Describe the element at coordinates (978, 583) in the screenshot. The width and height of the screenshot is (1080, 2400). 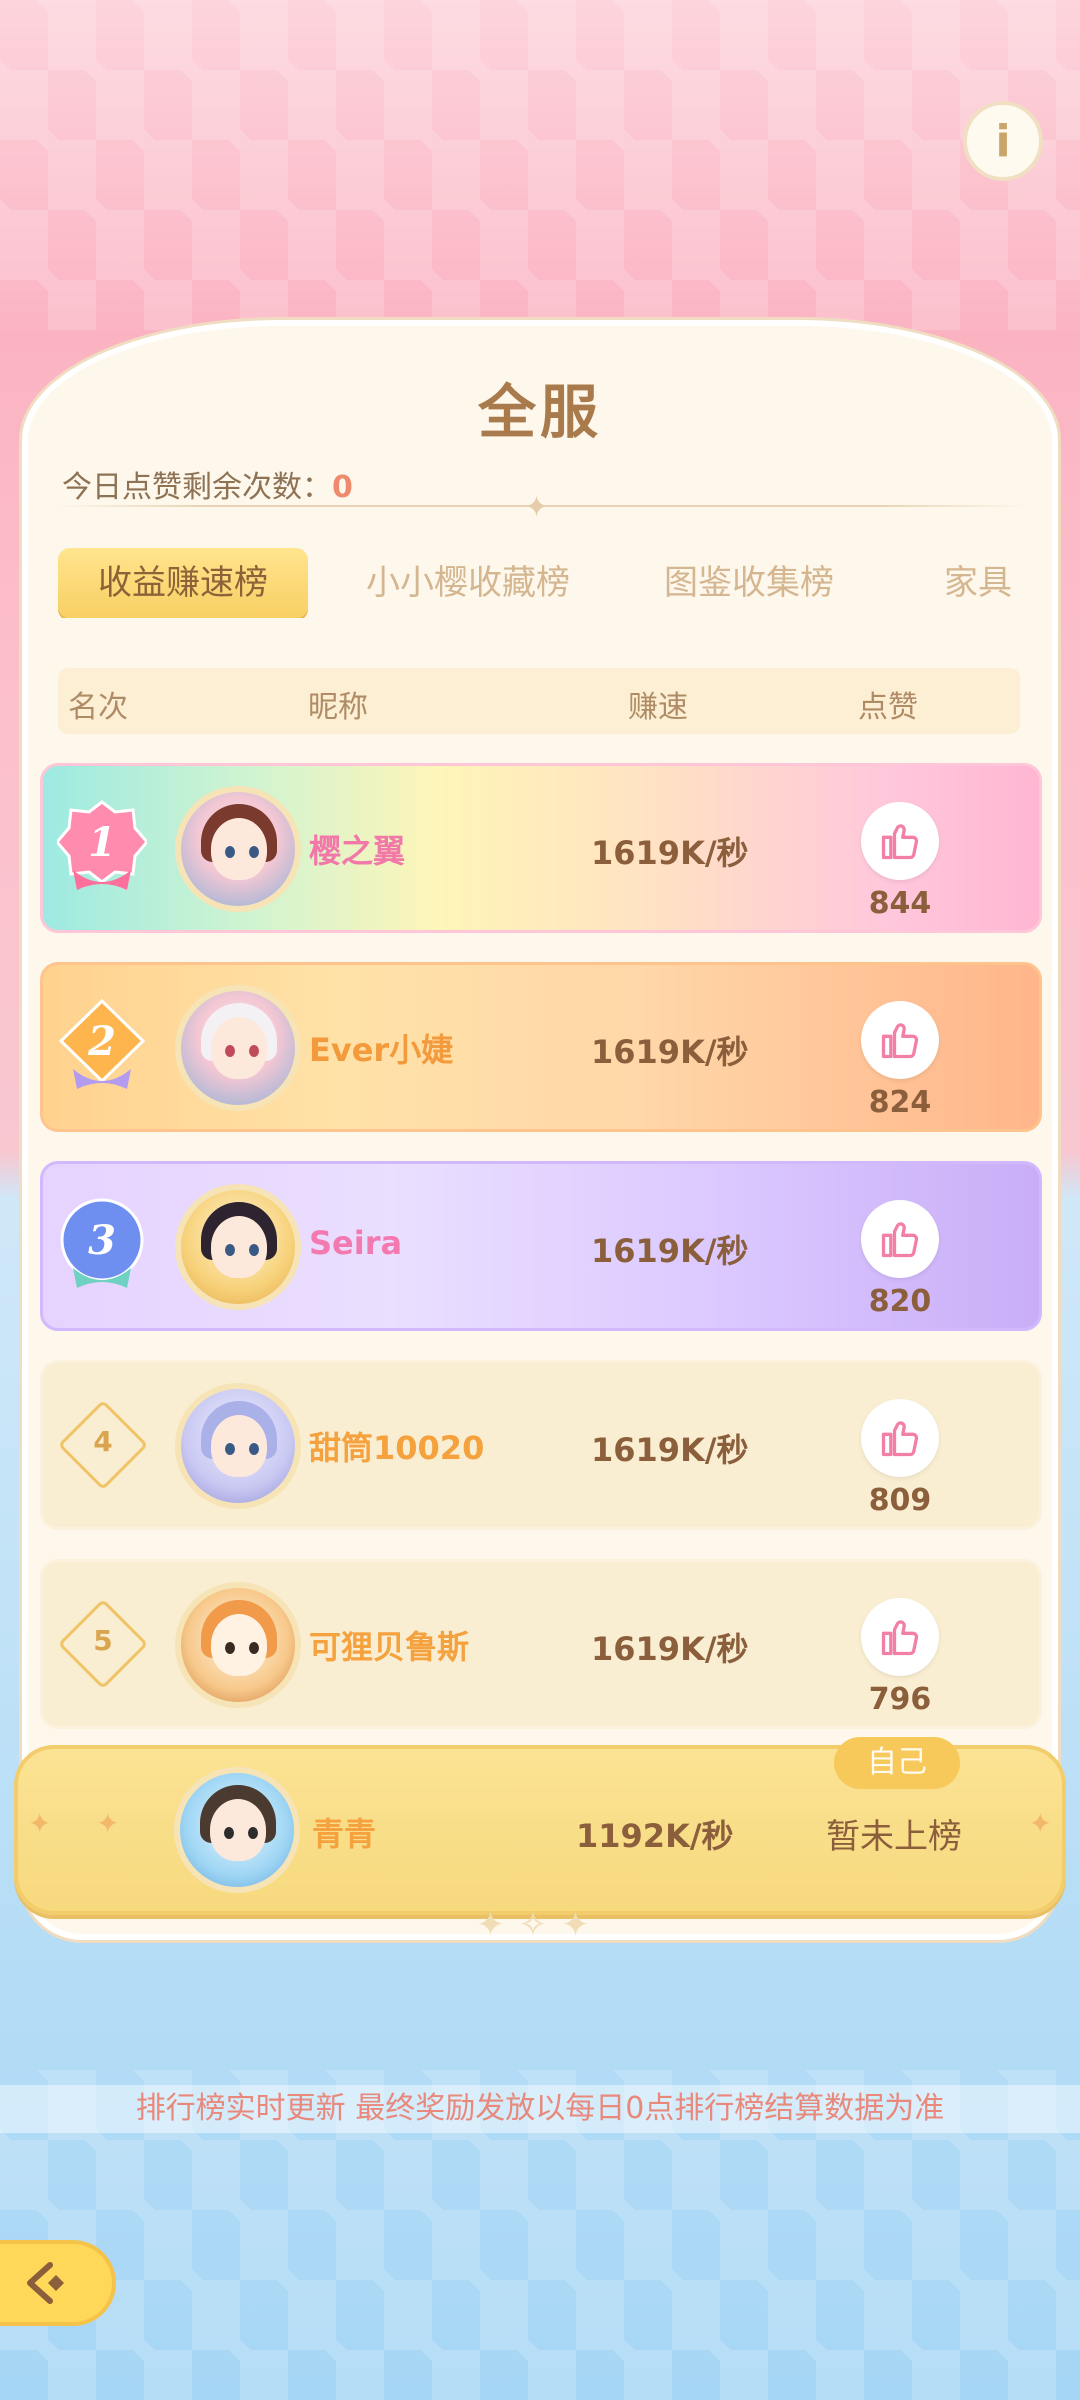
I see `tab-furniture: 家具` at that location.